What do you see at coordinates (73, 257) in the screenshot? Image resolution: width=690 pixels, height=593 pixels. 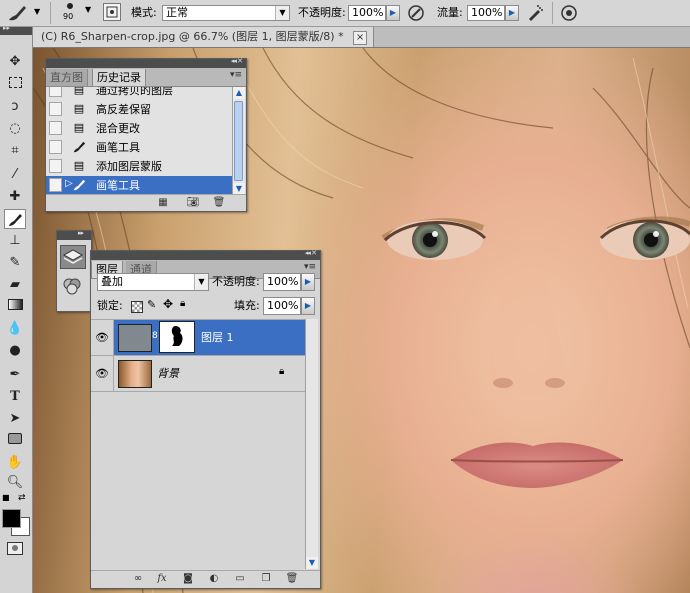 I see `layers-dock-button` at bounding box center [73, 257].